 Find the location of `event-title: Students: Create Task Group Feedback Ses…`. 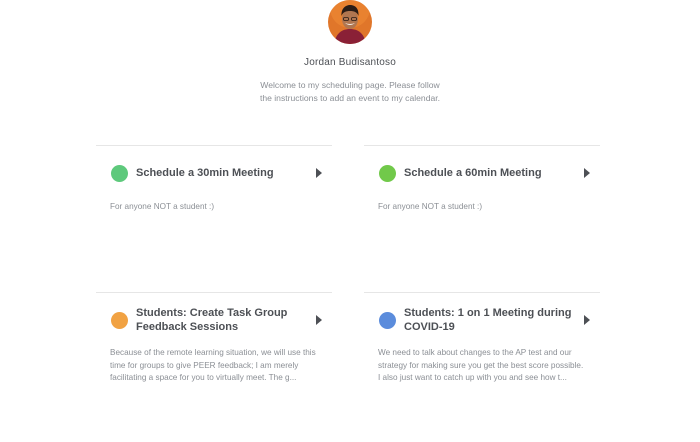

event-title: Students: Create Task Group Feedback Ses… is located at coordinates (221, 320).